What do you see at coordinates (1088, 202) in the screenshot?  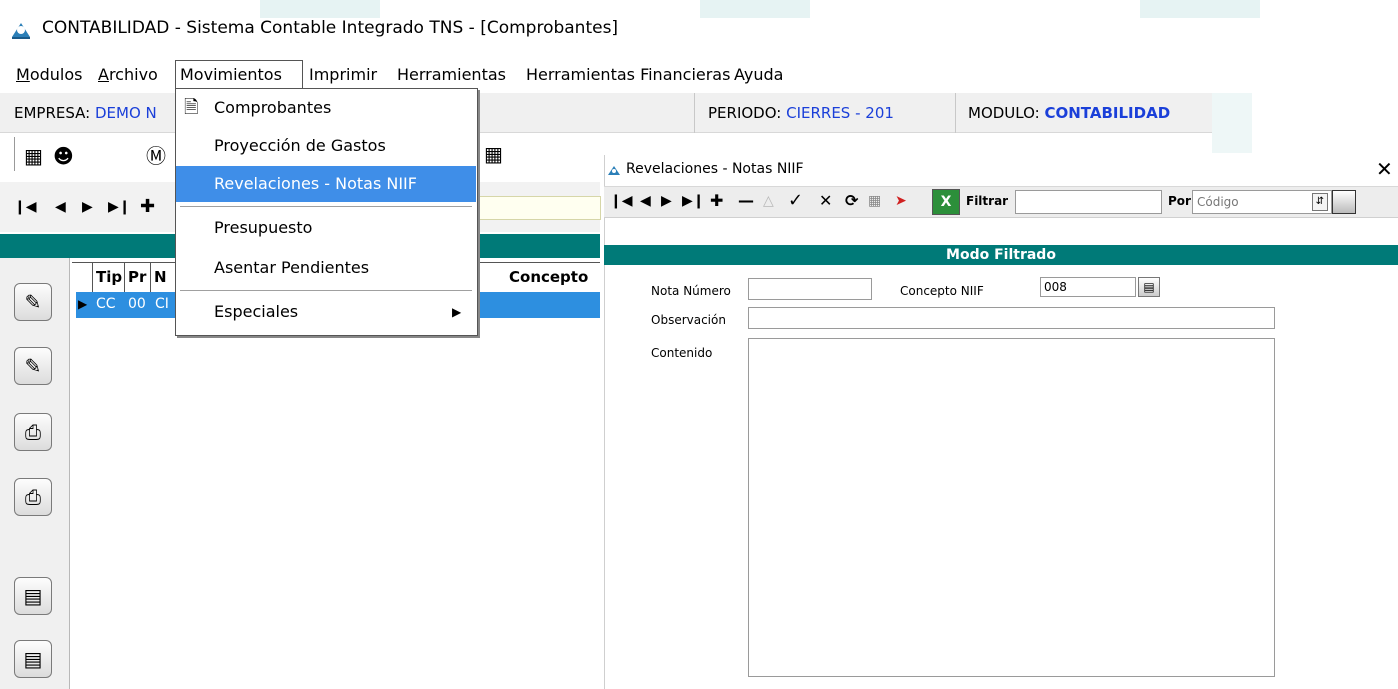 I see `filtrar-input` at bounding box center [1088, 202].